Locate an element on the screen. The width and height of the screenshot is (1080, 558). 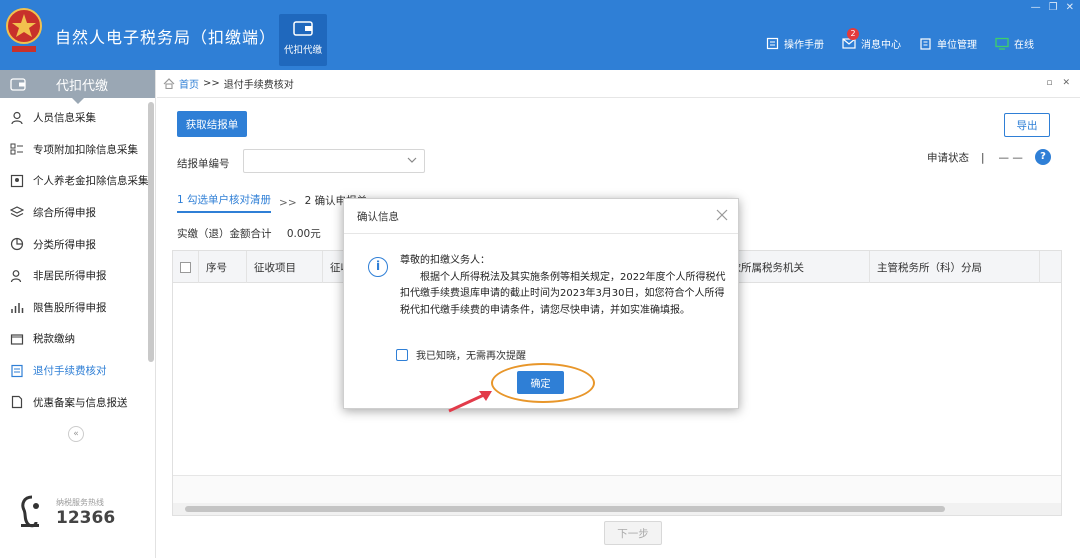
hotline-label: 纳税服务热线 is located at coordinates (80, 502).